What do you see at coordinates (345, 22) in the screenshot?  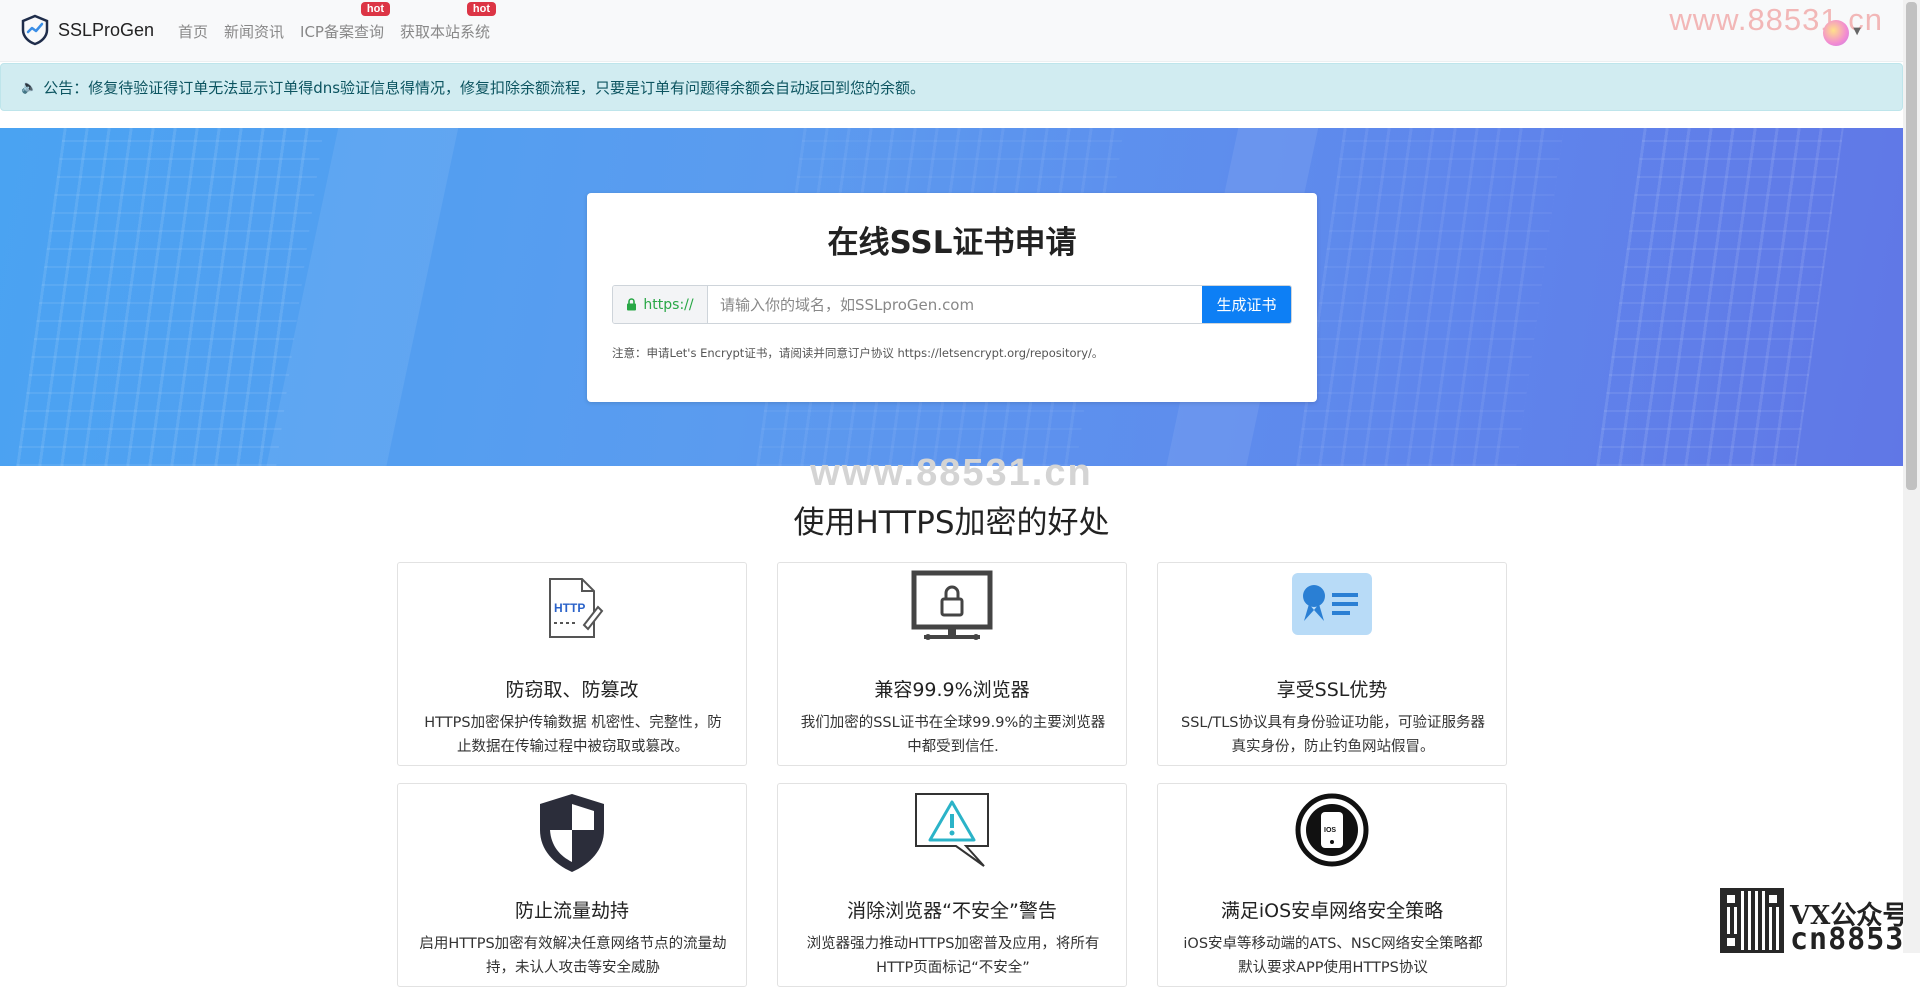 I see `nav-item-icp-query: ICP备案查询 hot` at bounding box center [345, 22].